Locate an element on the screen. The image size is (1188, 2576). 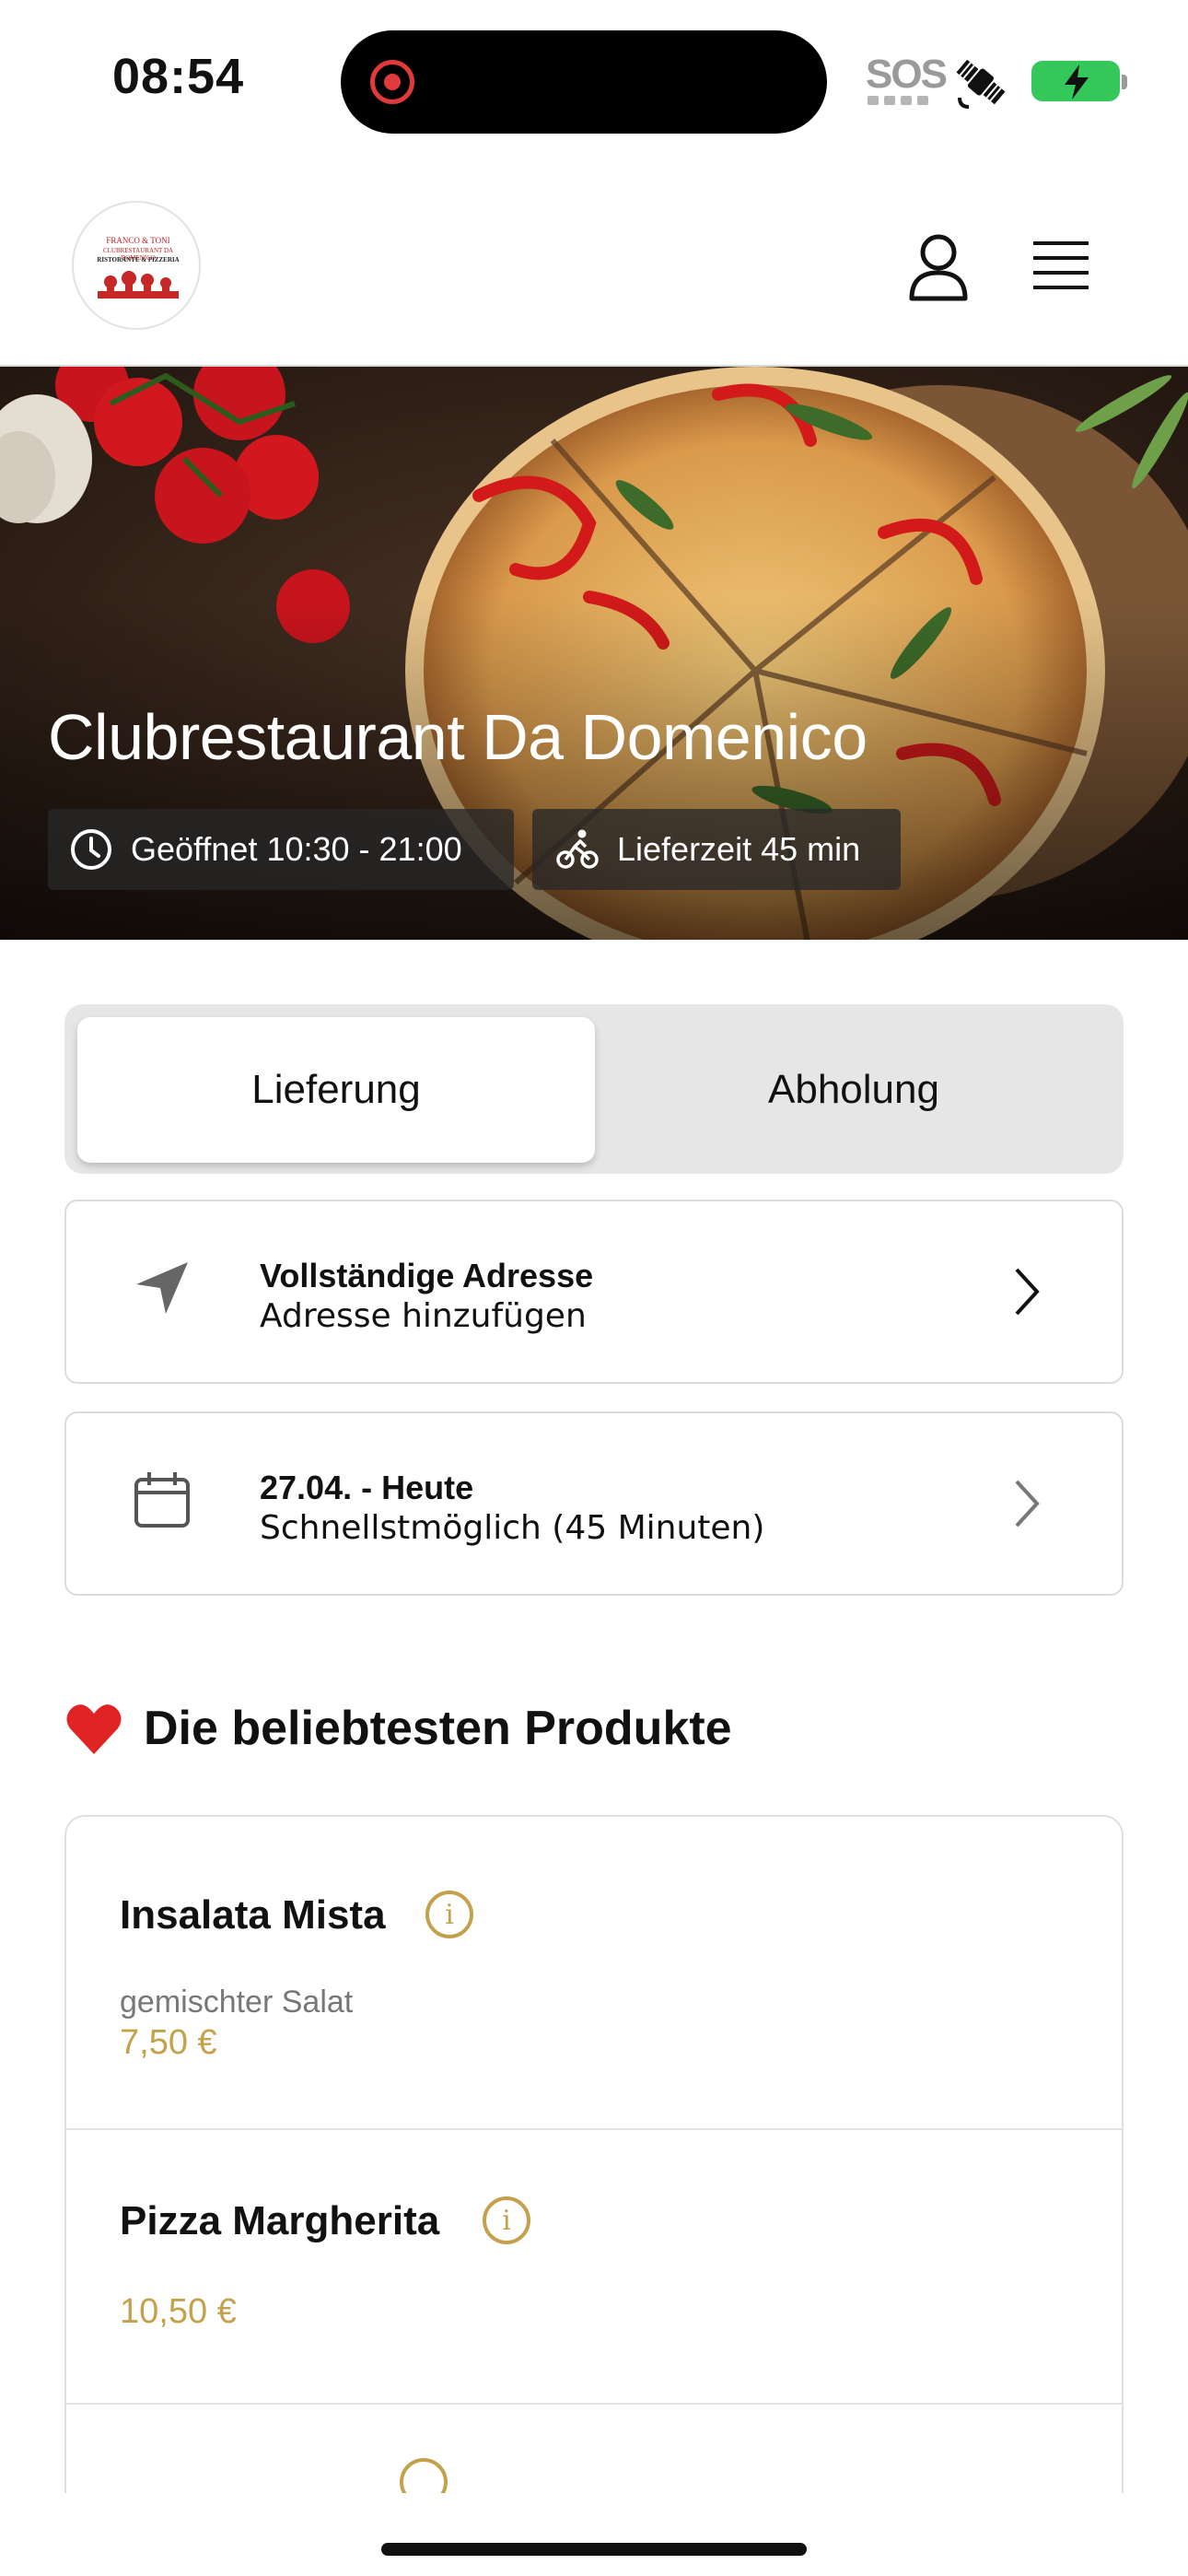
order-mode-toggle: Lieferung Abholung is located at coordinates (594, 1089).